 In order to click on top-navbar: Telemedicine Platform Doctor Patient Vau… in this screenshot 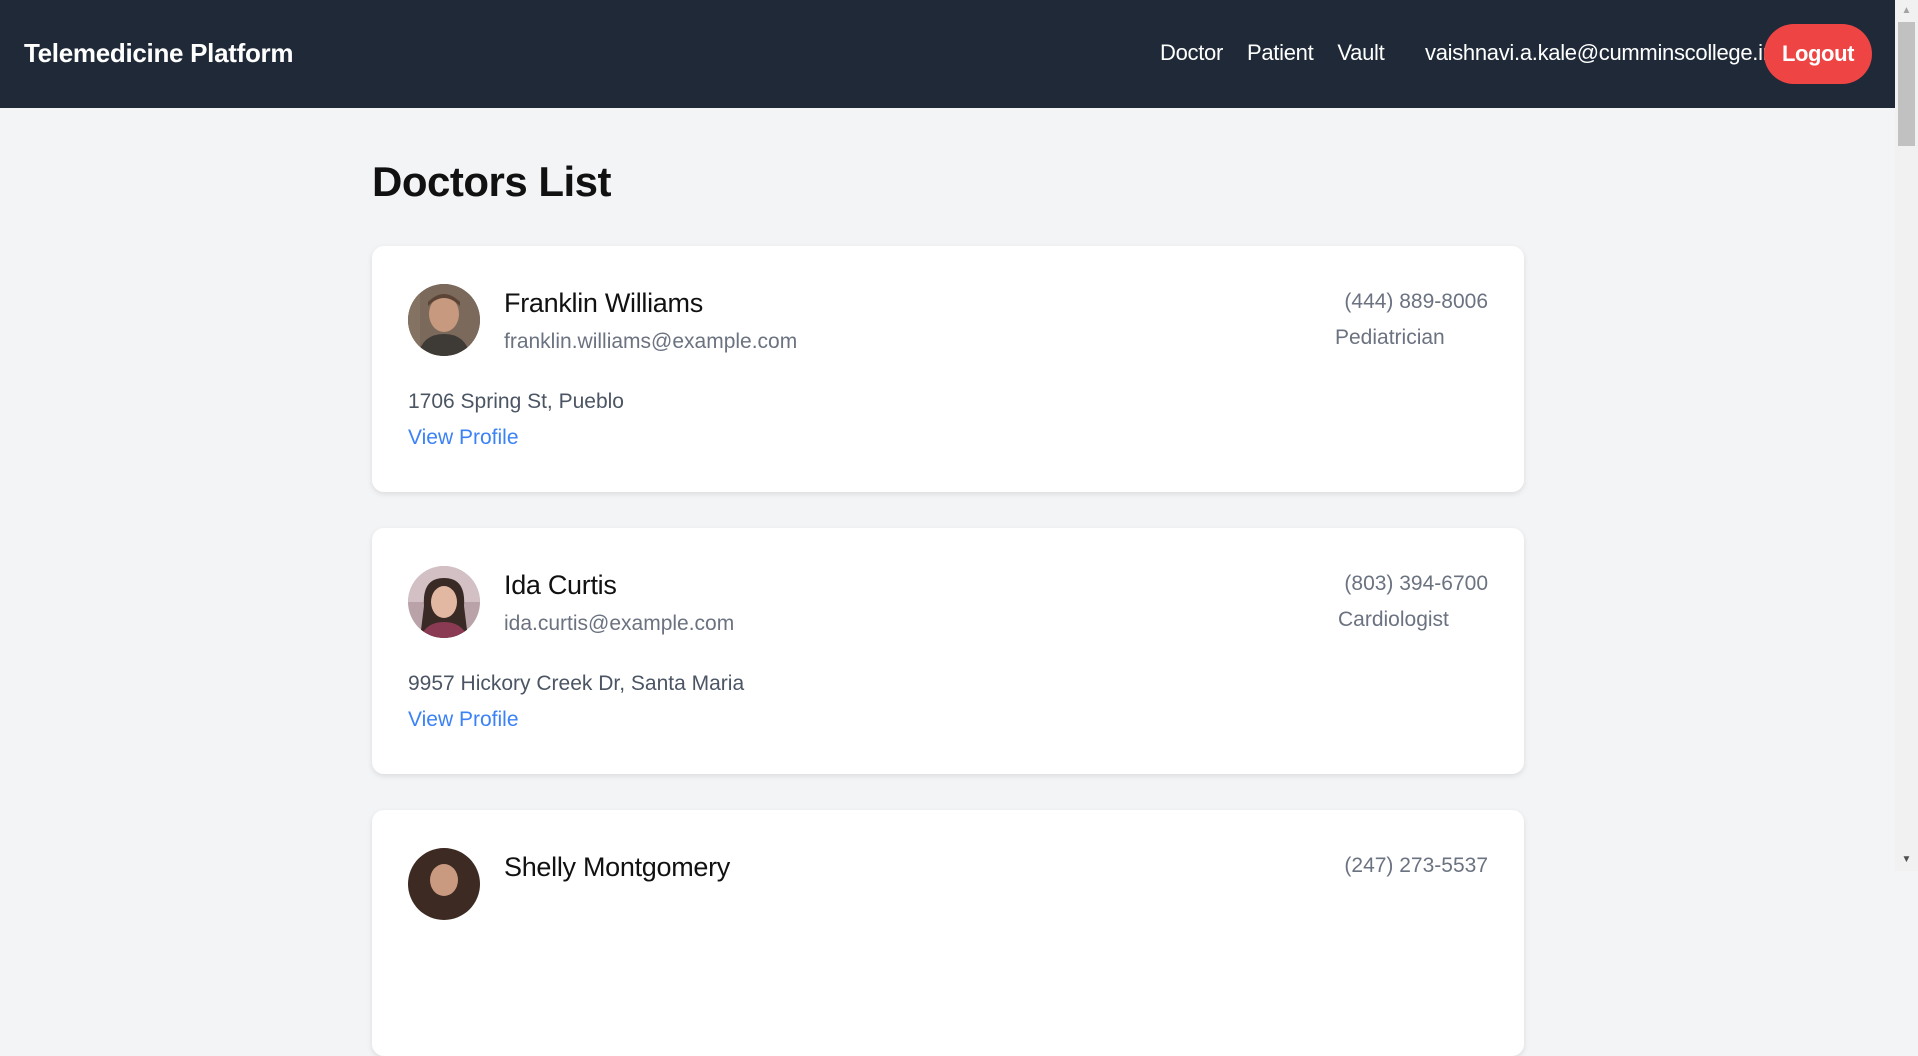, I will do `click(947, 54)`.